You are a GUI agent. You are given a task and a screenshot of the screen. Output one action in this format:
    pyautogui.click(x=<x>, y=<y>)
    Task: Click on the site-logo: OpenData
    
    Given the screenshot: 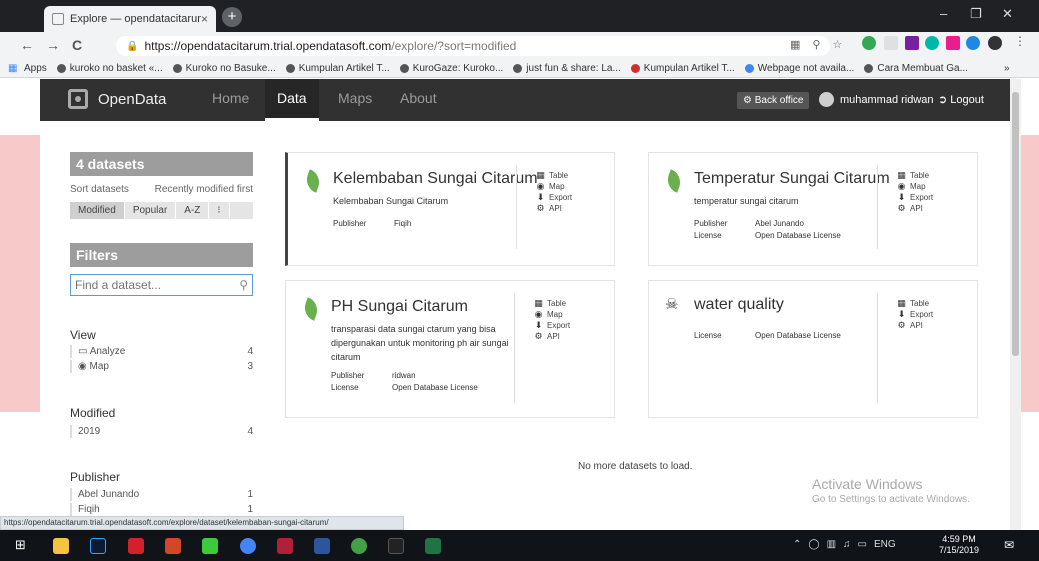 What is the action you would take?
    pyautogui.click(x=117, y=99)
    